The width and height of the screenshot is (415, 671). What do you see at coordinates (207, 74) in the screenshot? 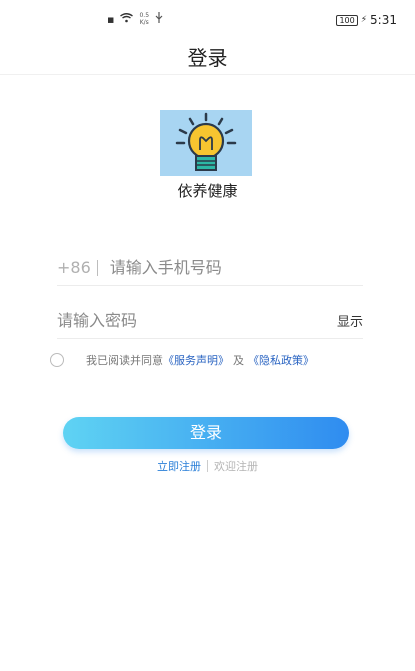
I see `nav-divider` at bounding box center [207, 74].